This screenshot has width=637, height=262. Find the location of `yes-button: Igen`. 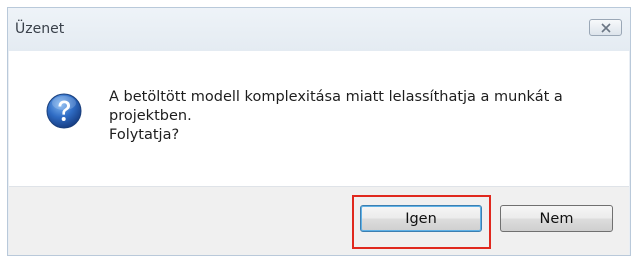

yes-button: Igen is located at coordinates (421, 218).